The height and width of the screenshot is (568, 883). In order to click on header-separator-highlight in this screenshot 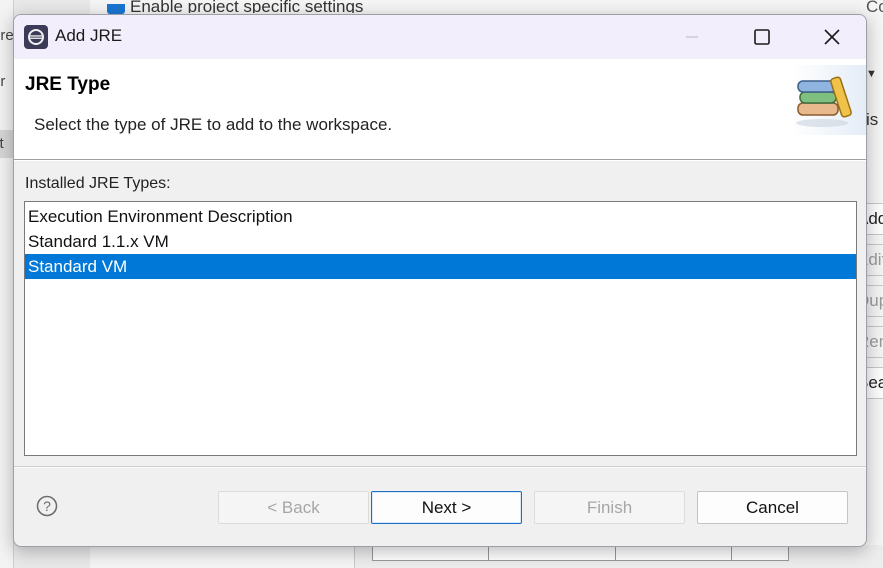, I will do `click(440, 160)`.